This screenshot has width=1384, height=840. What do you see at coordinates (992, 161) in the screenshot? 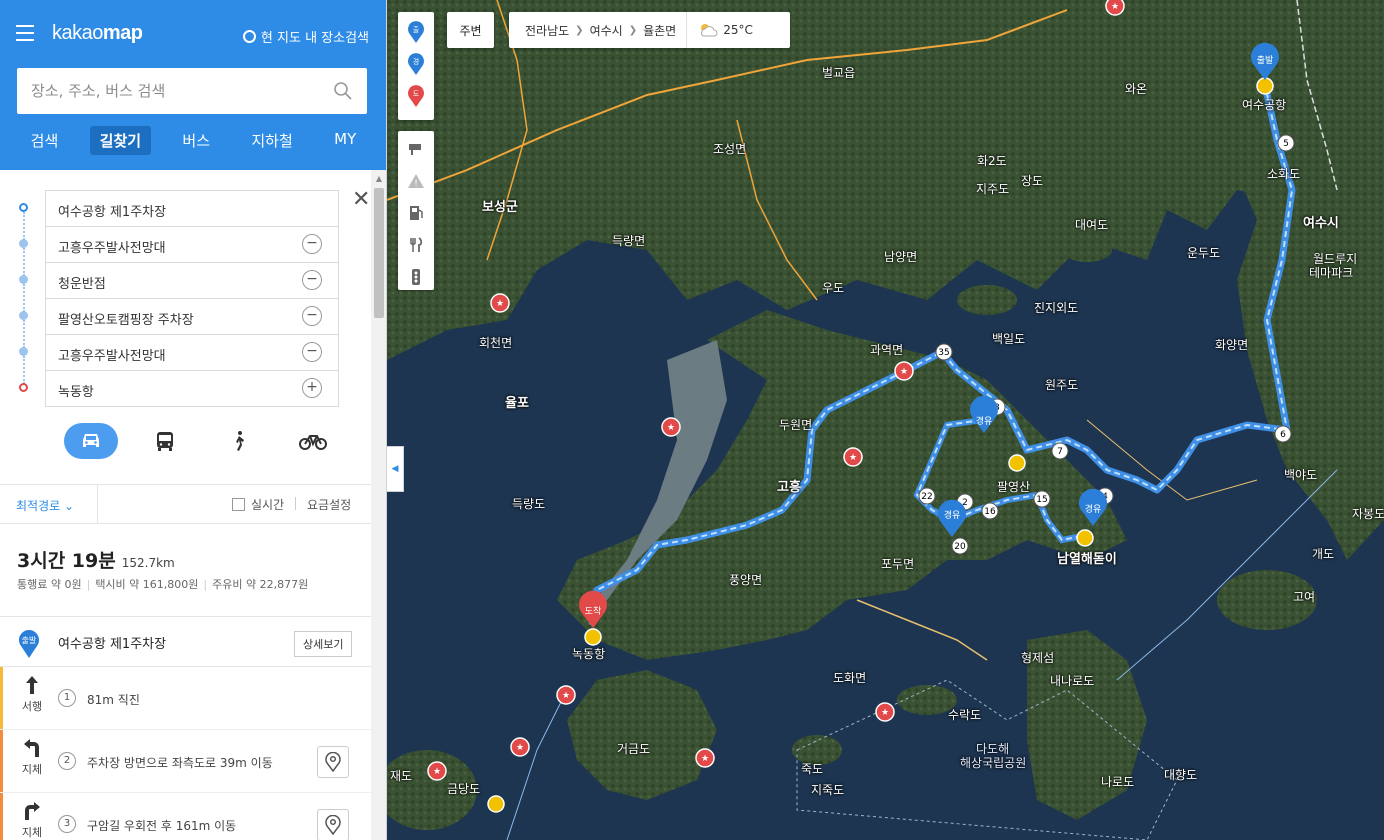
I see `map-label: 화2도` at bounding box center [992, 161].